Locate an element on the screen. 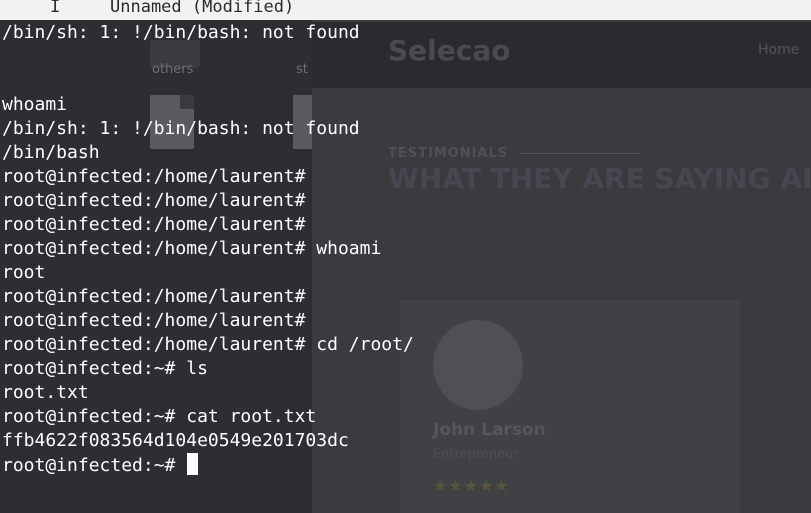  terminal-prompt-line: root@infected:~# is located at coordinates (404, 465).